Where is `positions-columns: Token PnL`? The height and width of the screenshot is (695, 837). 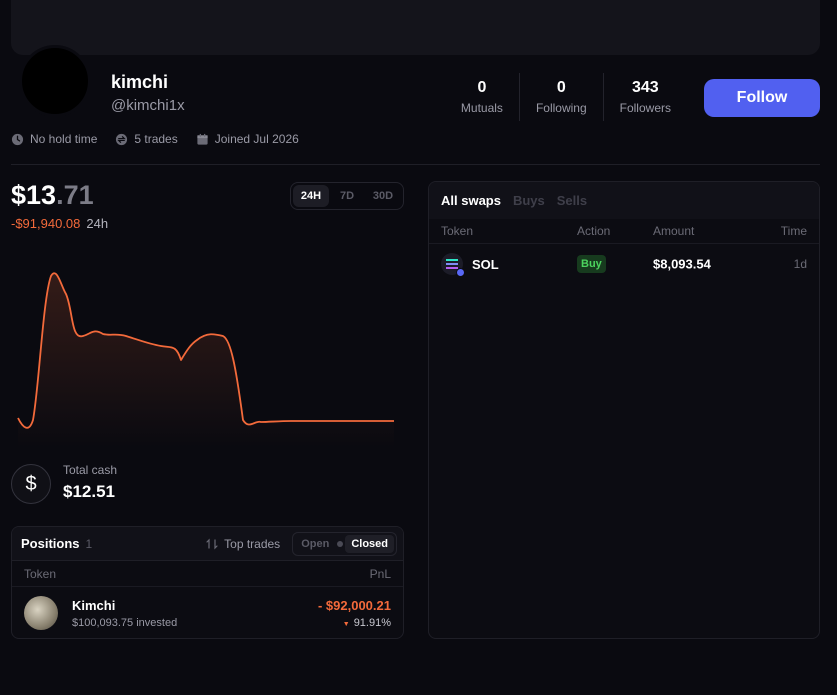
positions-columns: Token PnL is located at coordinates (207, 574).